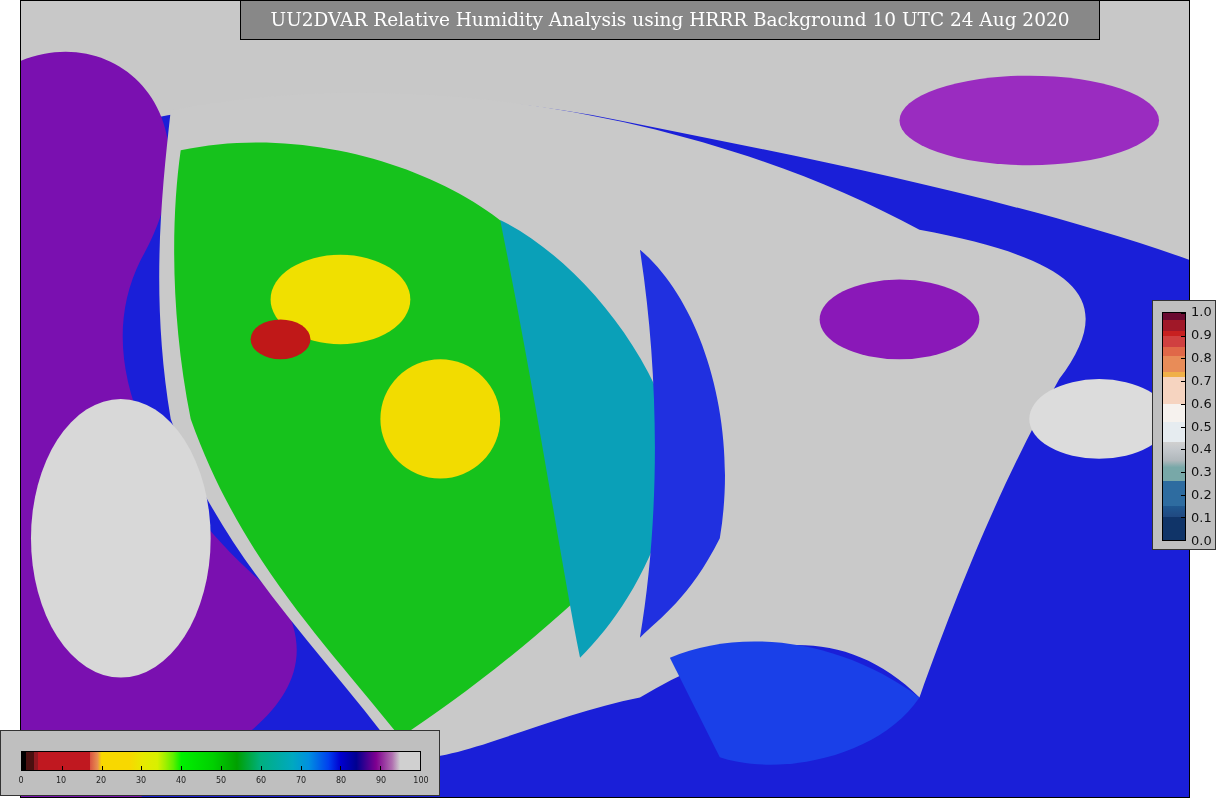 This screenshot has height=800, width=1216. I want to click on tick-label: 0.7, so click(1201, 380).